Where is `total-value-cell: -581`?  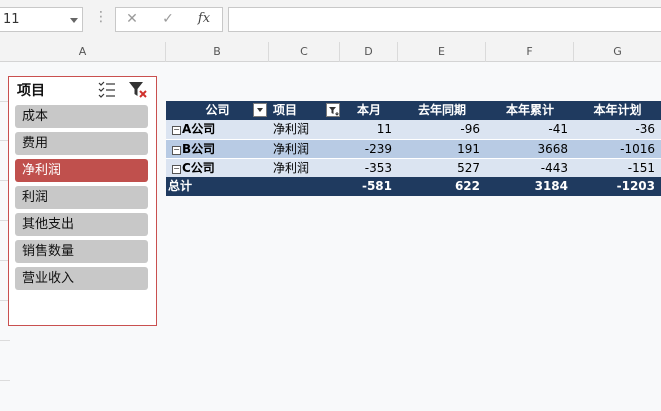 total-value-cell: -581 is located at coordinates (369, 186).